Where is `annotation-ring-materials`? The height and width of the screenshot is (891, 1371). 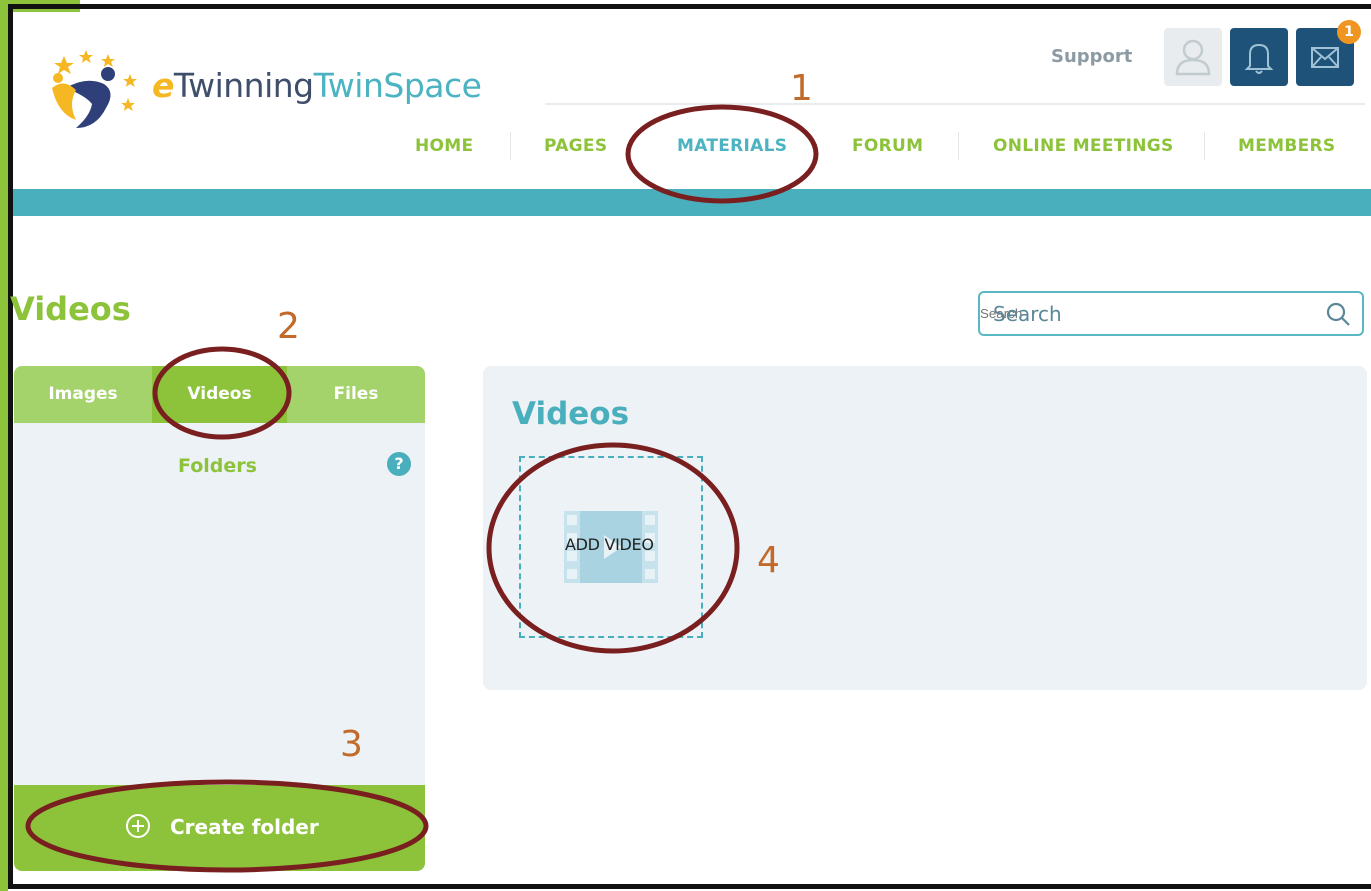
annotation-ring-materials is located at coordinates (722, 154).